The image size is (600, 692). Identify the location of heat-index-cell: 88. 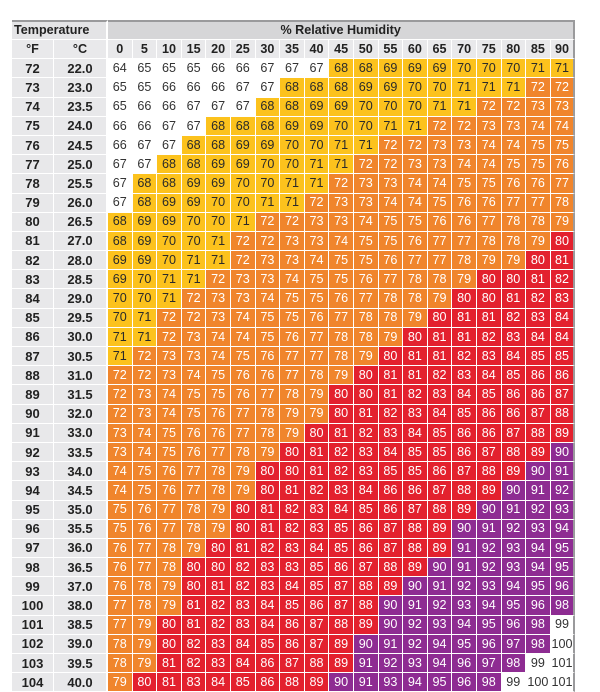
(514, 452).